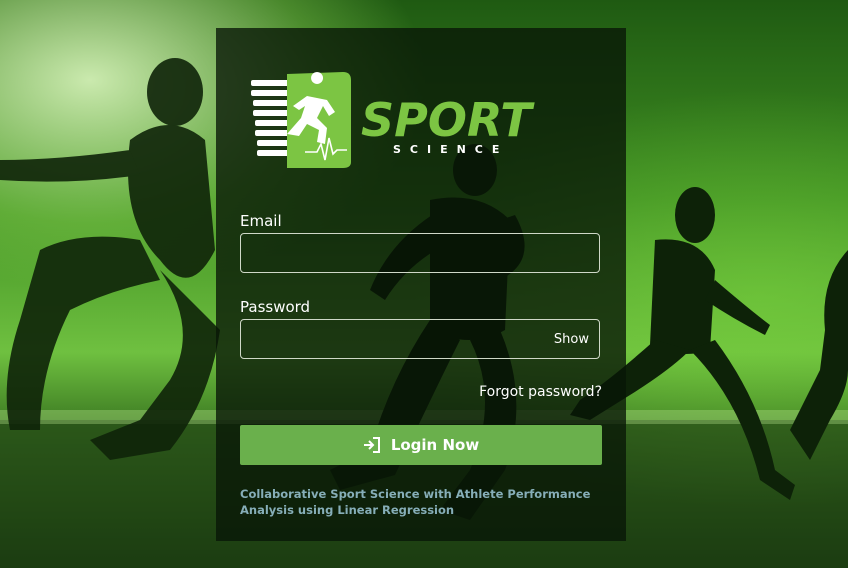 This screenshot has height=568, width=848. I want to click on password-field, so click(420, 339).